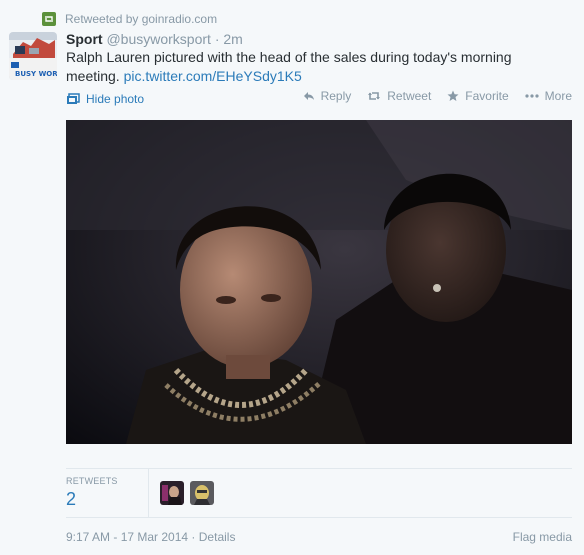 The height and width of the screenshot is (555, 584). I want to click on hide-photo-label: Hide photo, so click(115, 99).